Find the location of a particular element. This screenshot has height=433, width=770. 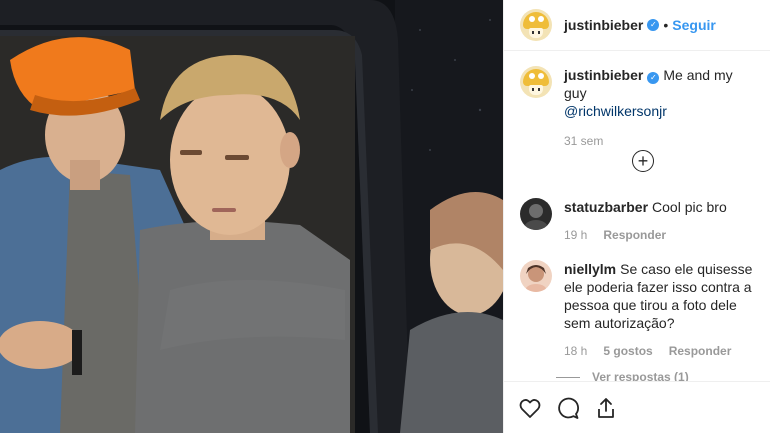

comment-meta: 19 h Responder is located at coordinates (645, 235).